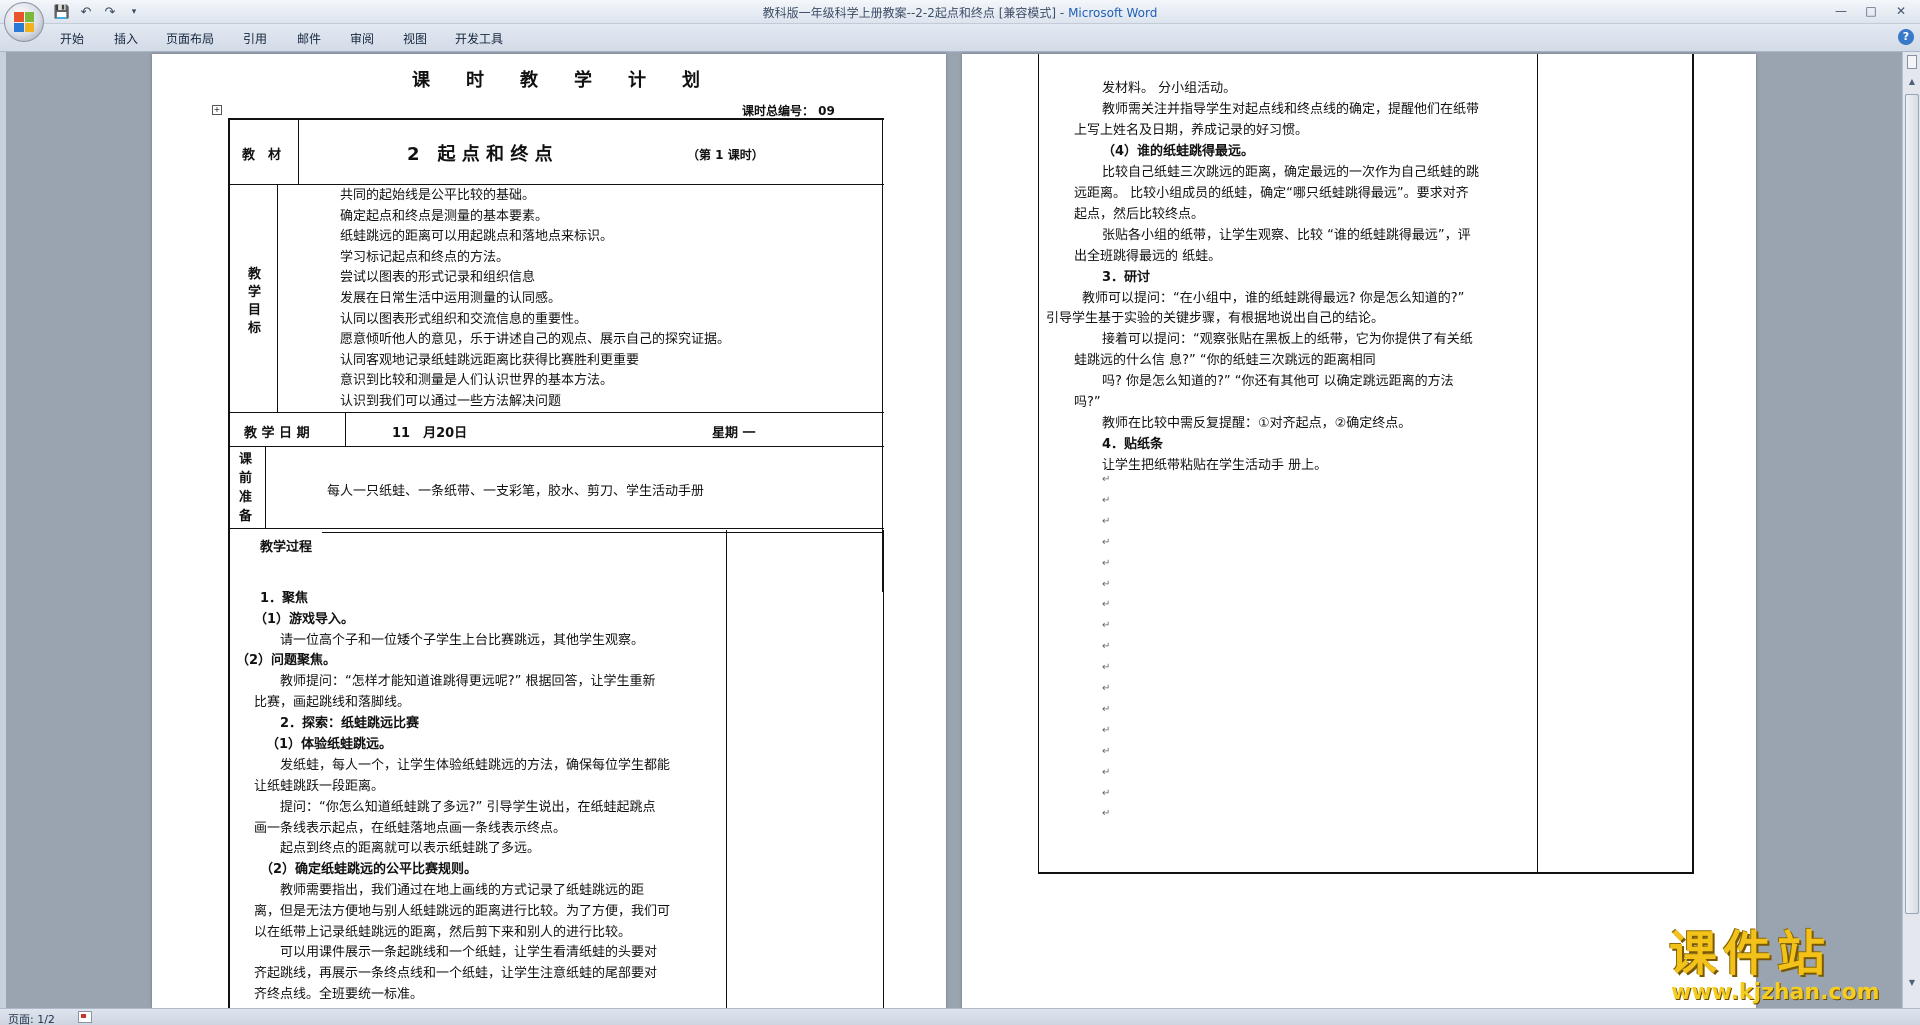 The width and height of the screenshot is (1920, 1025). Describe the element at coordinates (339, 994) in the screenshot. I see `text-line: 齐终点线。全班要统一标准。` at that location.